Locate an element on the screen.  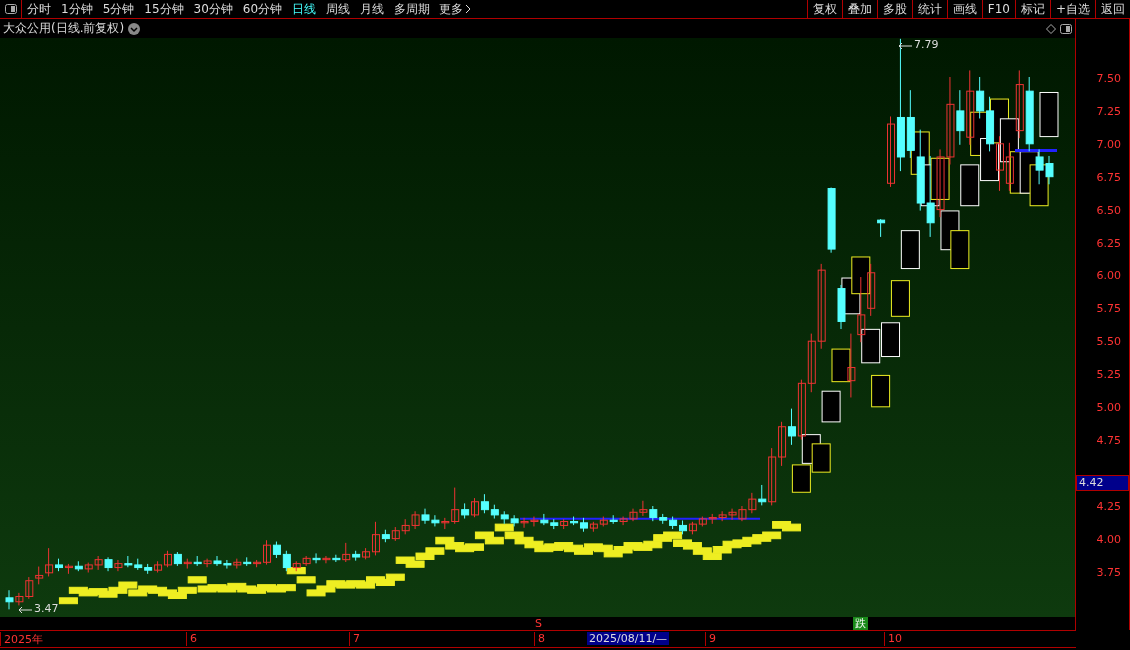
price-tick: 7.25 is located at coordinates (1108, 111).